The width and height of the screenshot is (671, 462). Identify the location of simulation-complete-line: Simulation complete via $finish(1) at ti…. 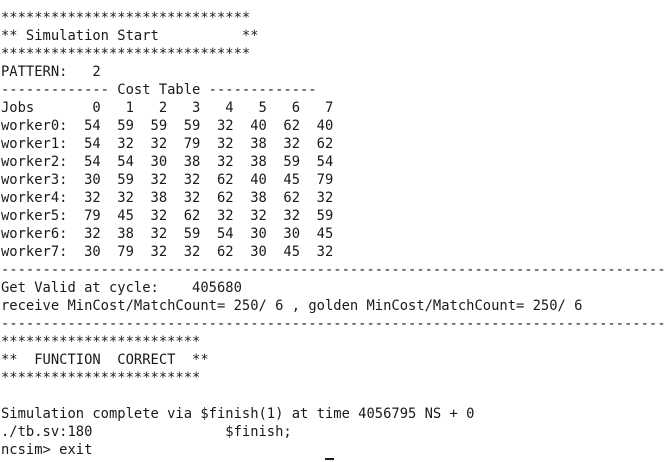
(238, 414).